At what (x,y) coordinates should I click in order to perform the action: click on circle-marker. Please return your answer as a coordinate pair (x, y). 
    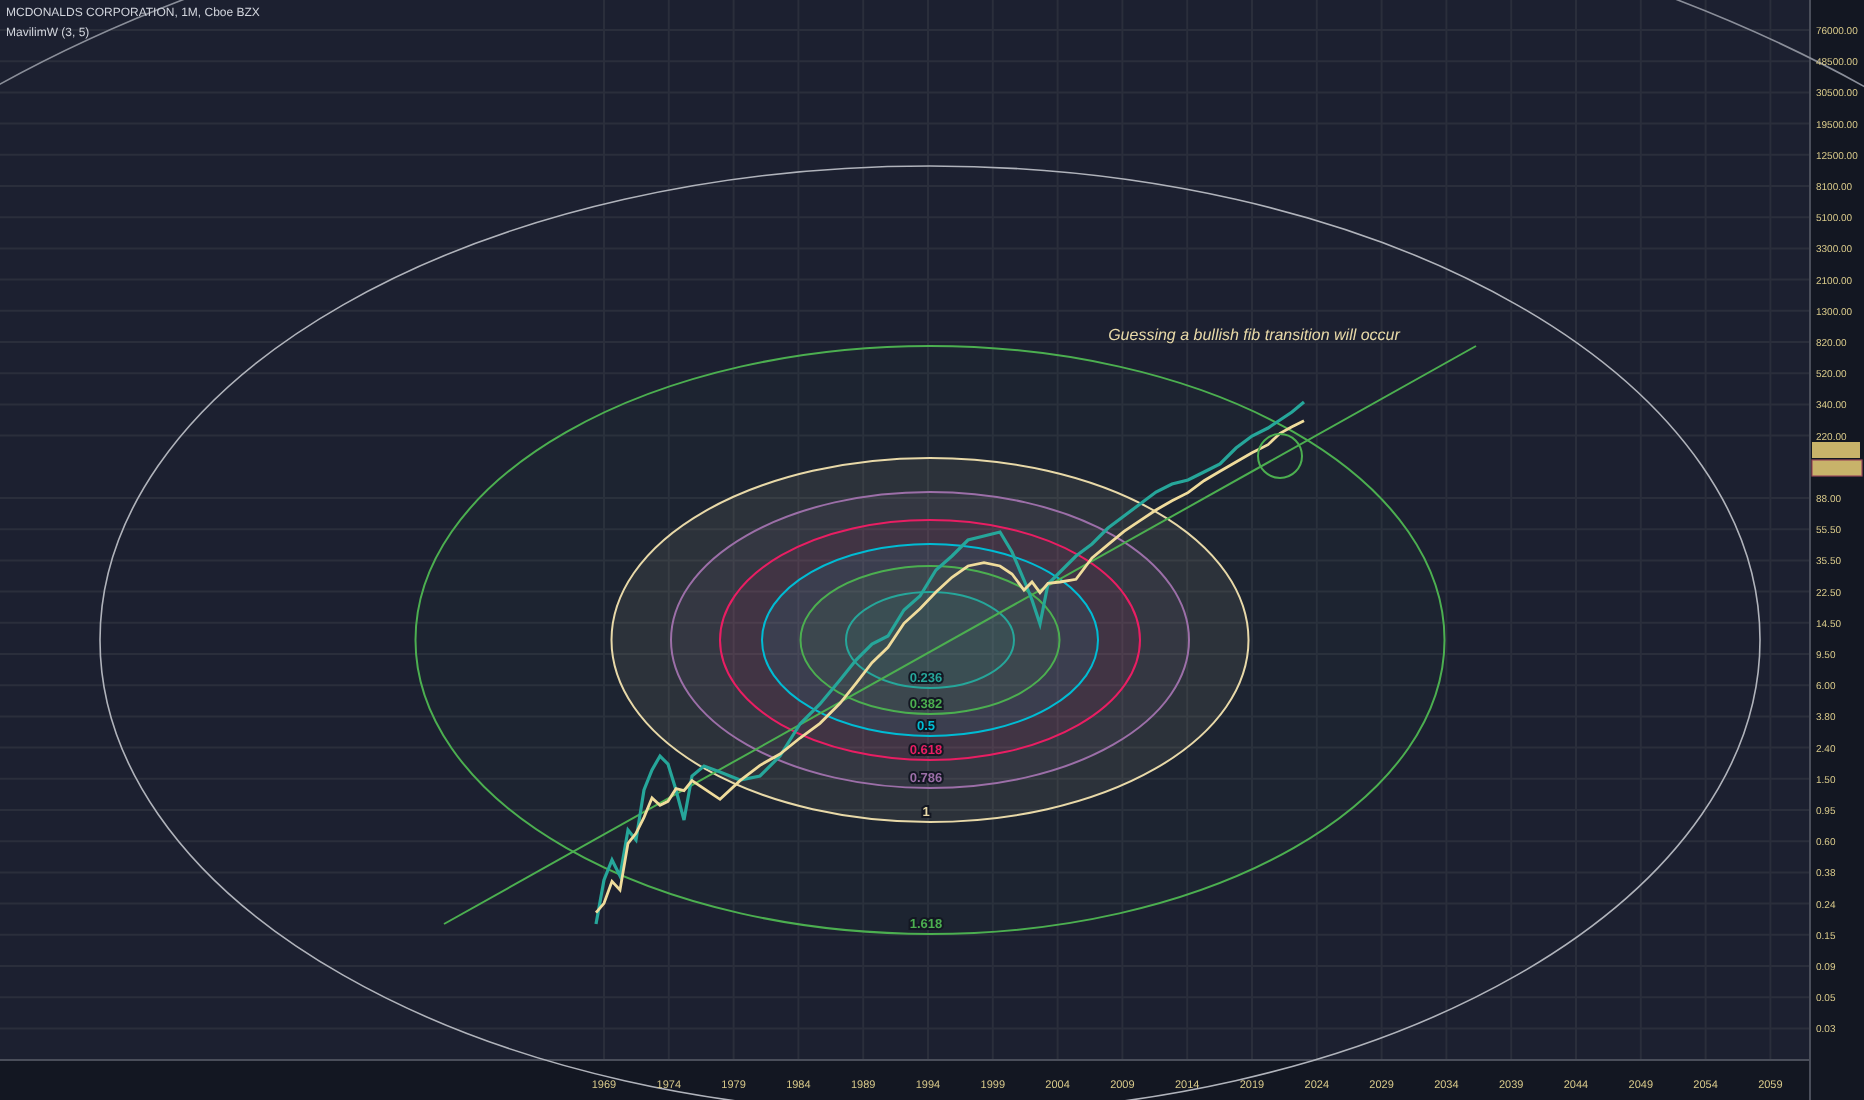
    Looking at the image, I should click on (1280, 456).